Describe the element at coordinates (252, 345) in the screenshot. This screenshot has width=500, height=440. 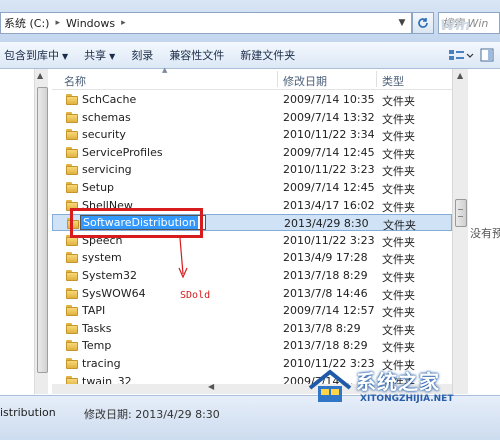
I see `file-row: Temp 2013/7/18 8:29 文件夹` at that location.